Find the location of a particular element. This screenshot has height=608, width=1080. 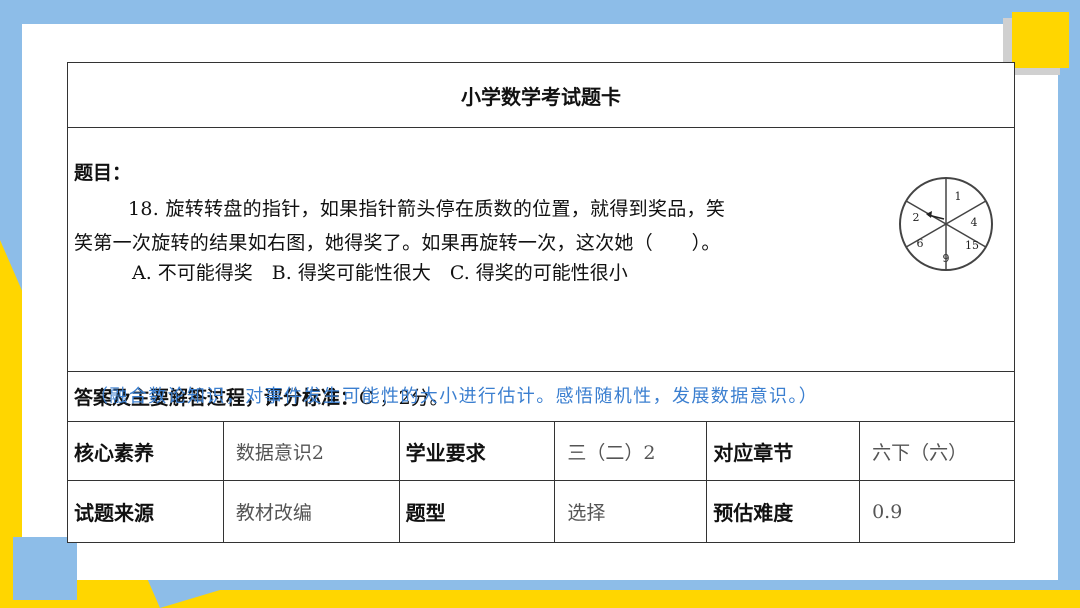

question-type-value: 选择 is located at coordinates (631, 511).